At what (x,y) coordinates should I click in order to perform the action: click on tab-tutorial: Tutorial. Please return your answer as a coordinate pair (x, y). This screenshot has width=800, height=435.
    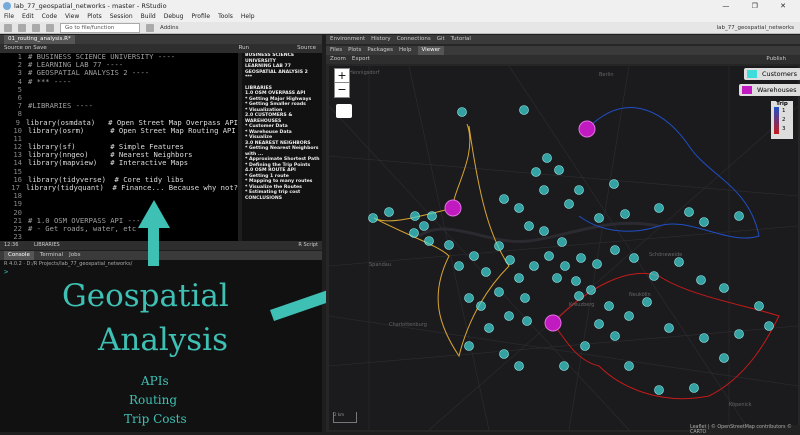
    Looking at the image, I should click on (461, 39).